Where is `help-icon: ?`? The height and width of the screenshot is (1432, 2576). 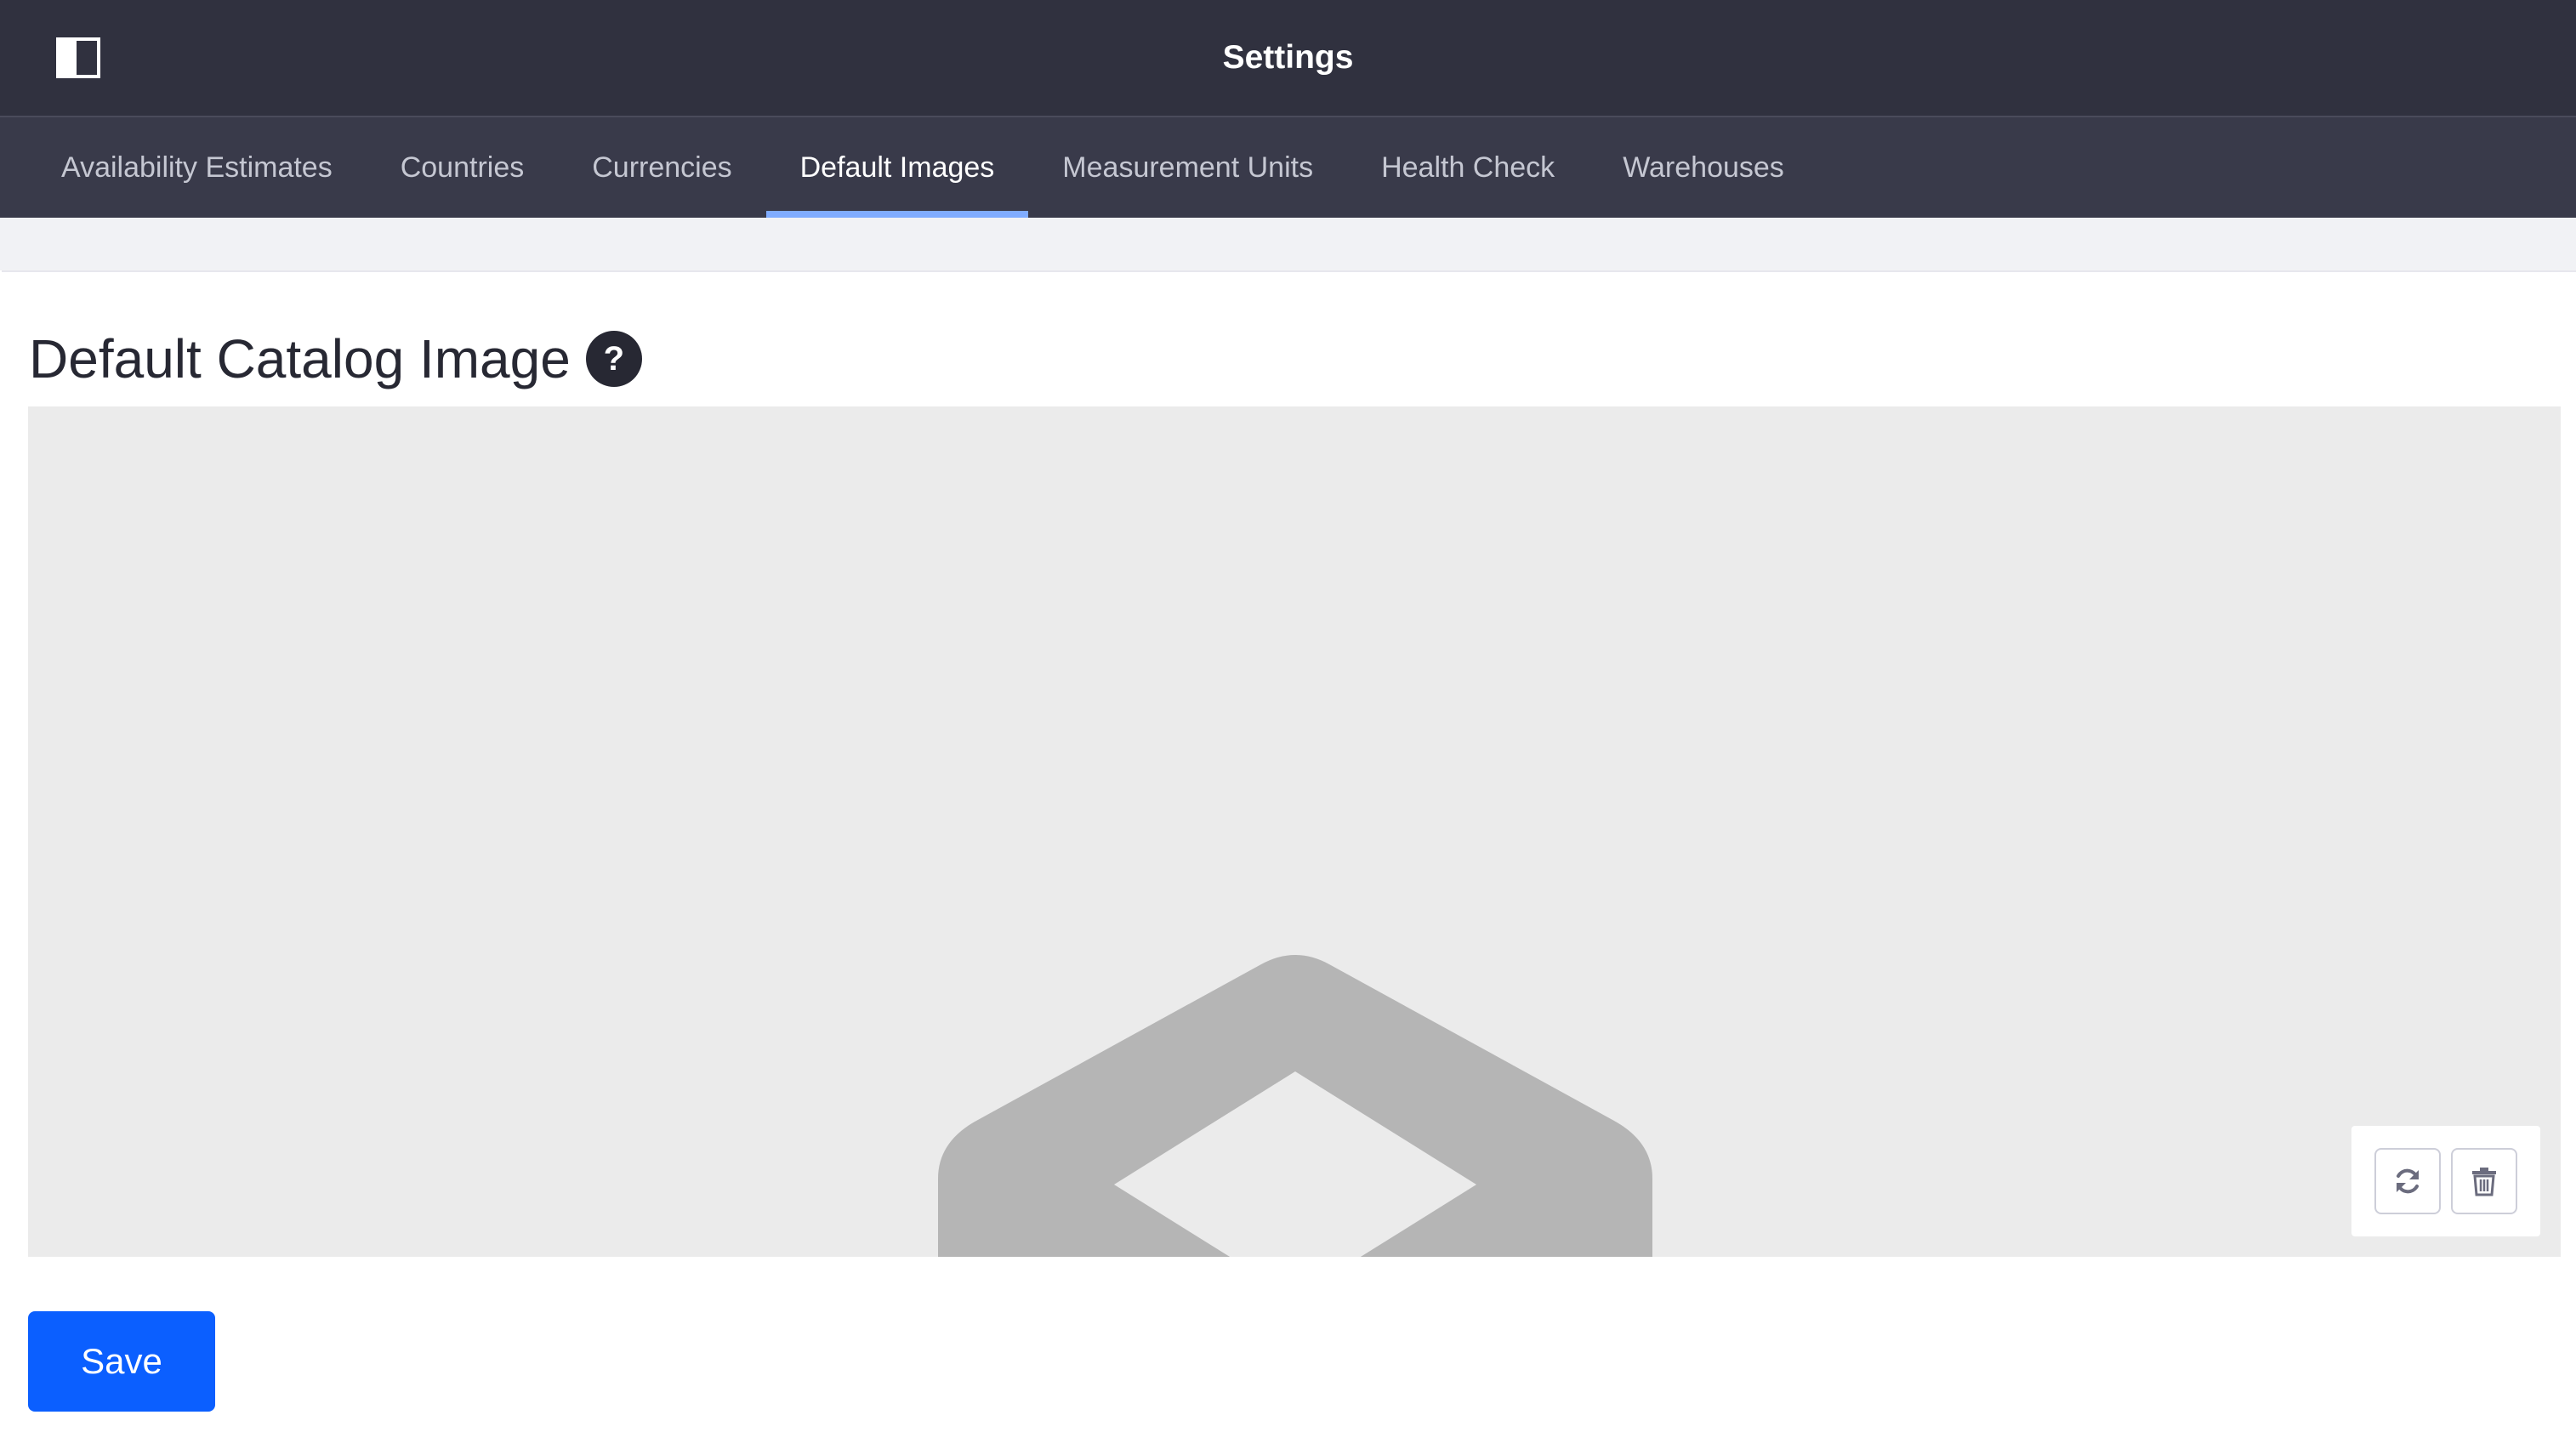
help-icon: ? is located at coordinates (613, 359).